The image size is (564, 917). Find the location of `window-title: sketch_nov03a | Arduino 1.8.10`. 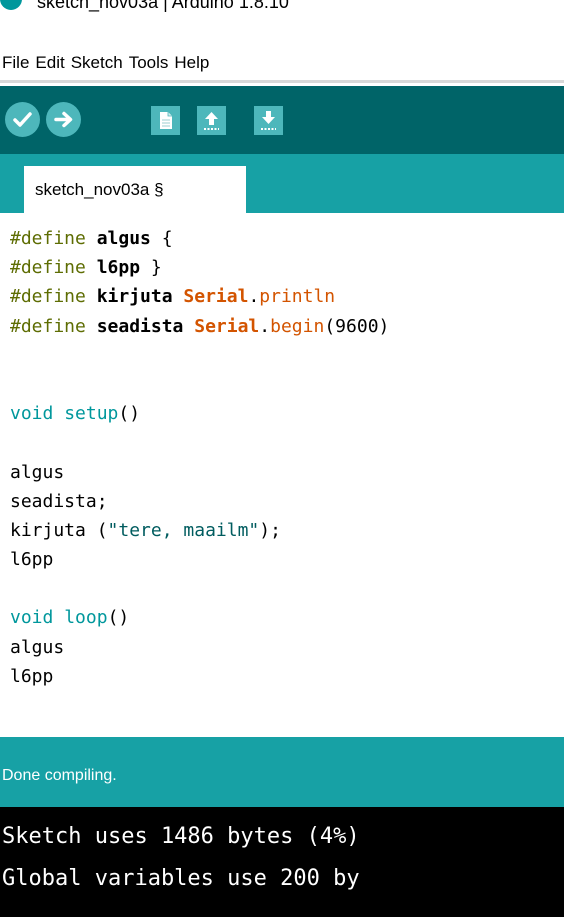

window-title: sketch_nov03a | Arduino 1.8.10 is located at coordinates (163, 6).